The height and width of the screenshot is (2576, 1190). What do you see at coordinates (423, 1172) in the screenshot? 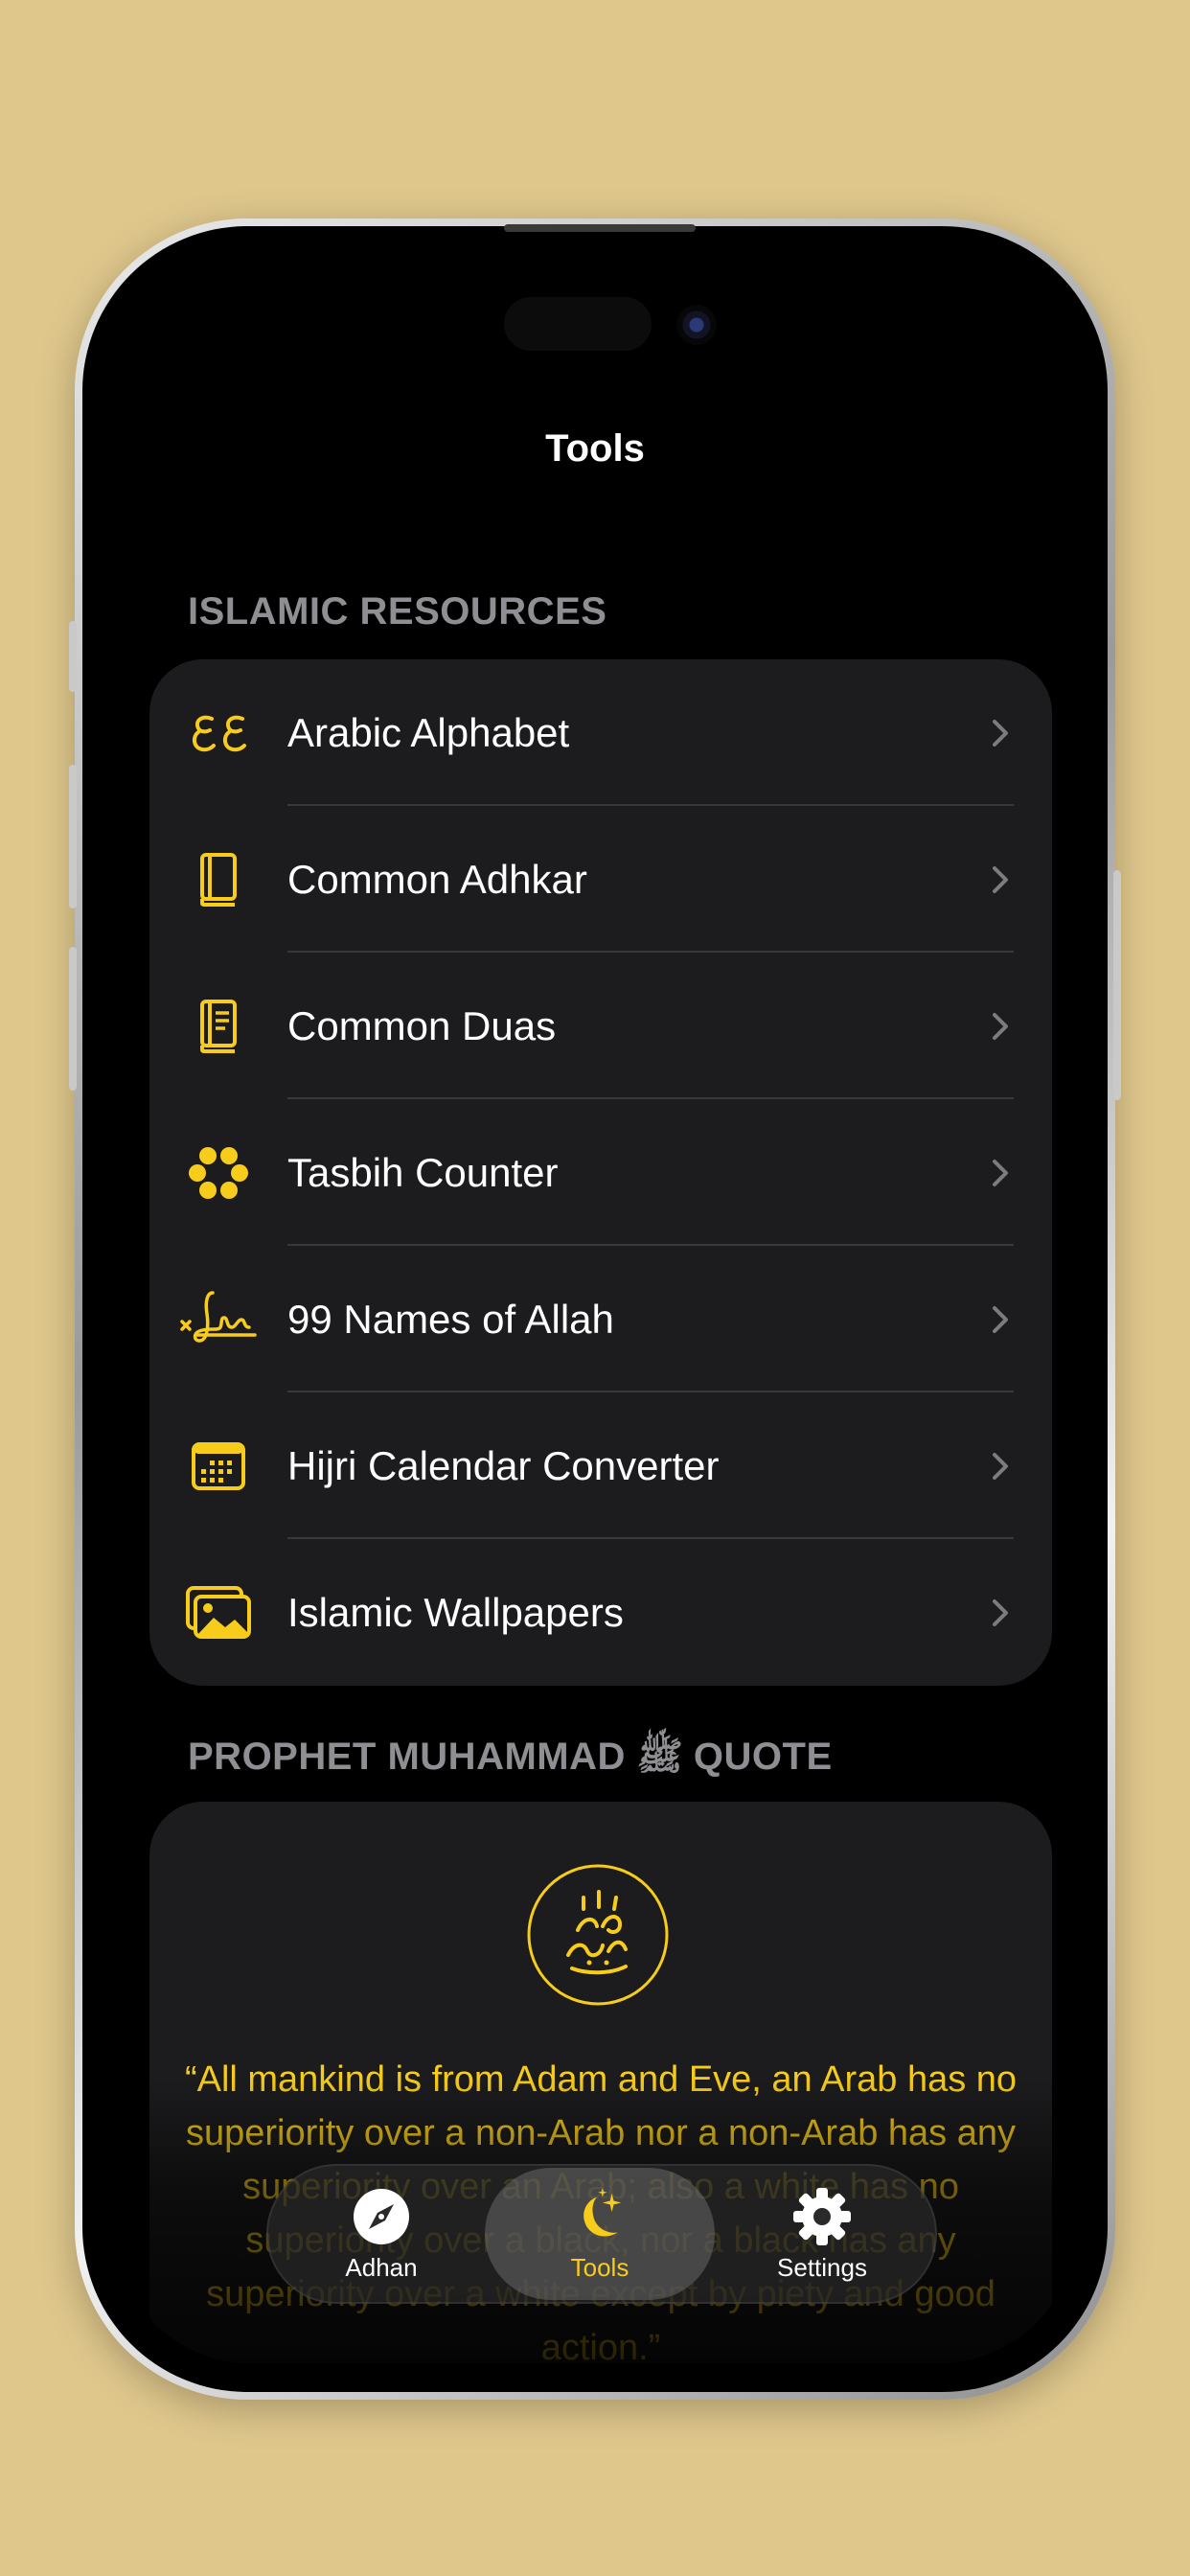
I see `list-item-label: Tasbih Counter` at bounding box center [423, 1172].